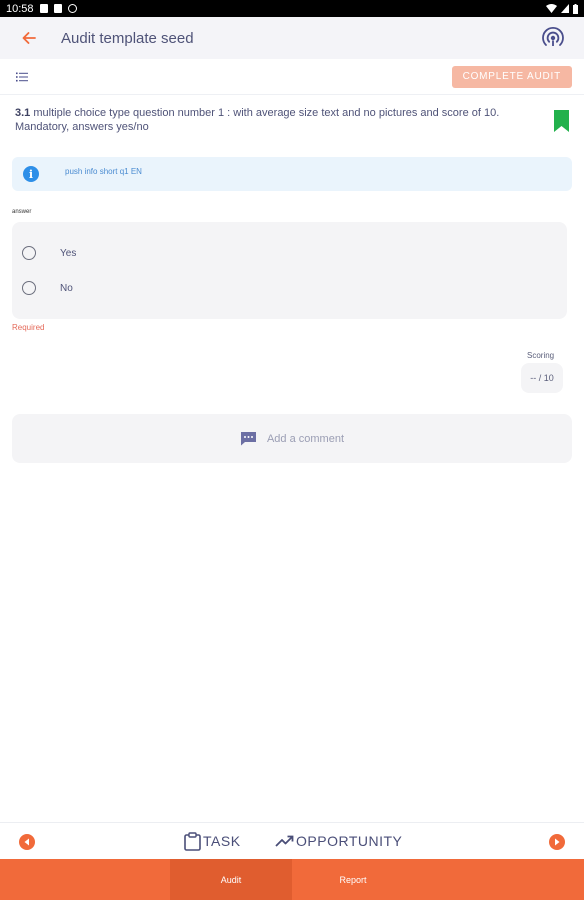  I want to click on scoring-value: -- / 10, so click(542, 378).